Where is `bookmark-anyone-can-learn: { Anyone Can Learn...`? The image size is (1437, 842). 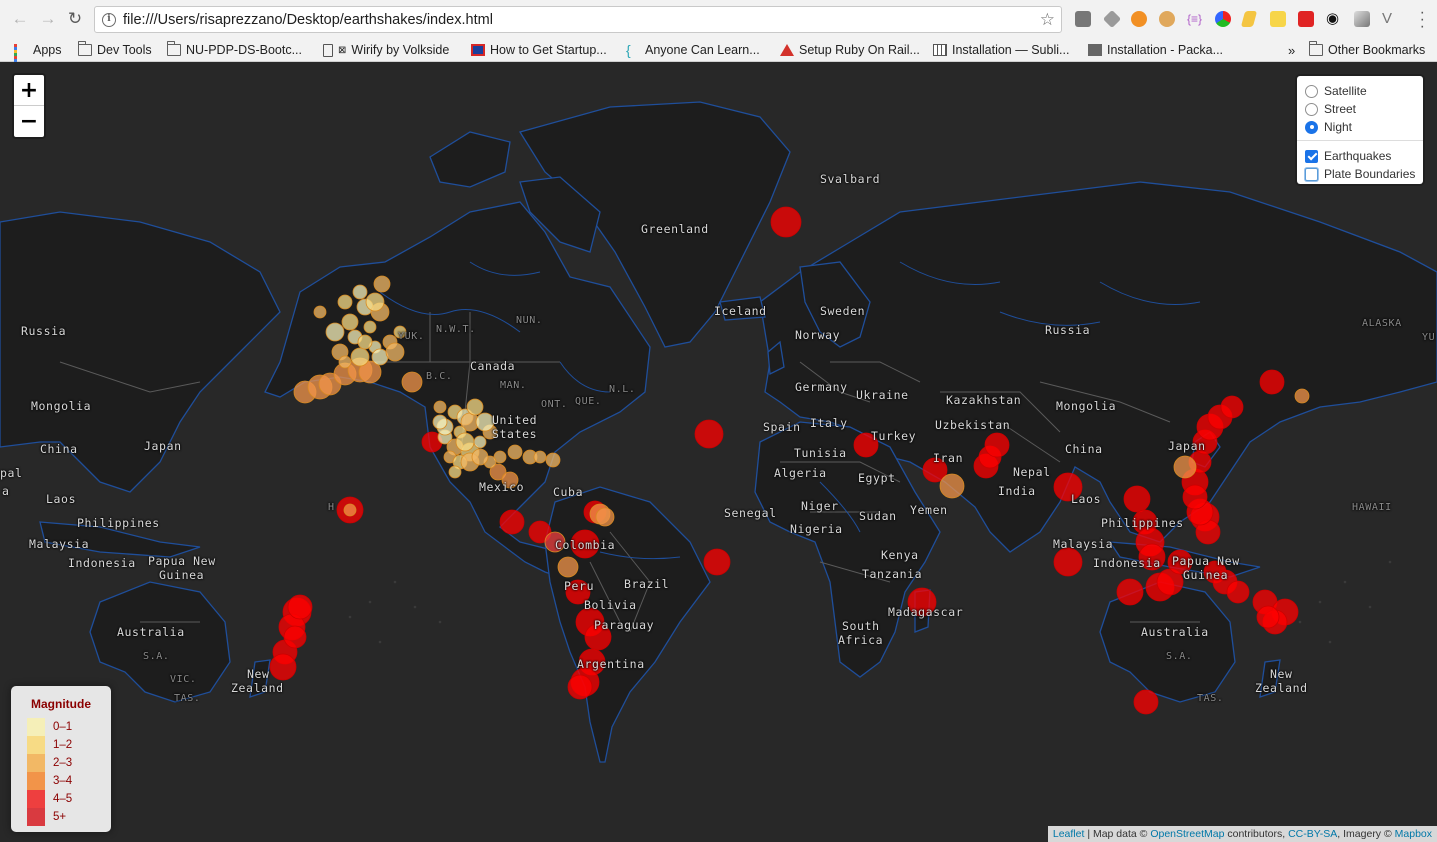
bookmark-anyone-can-learn: { Anyone Can Learn... is located at coordinates (693, 50).